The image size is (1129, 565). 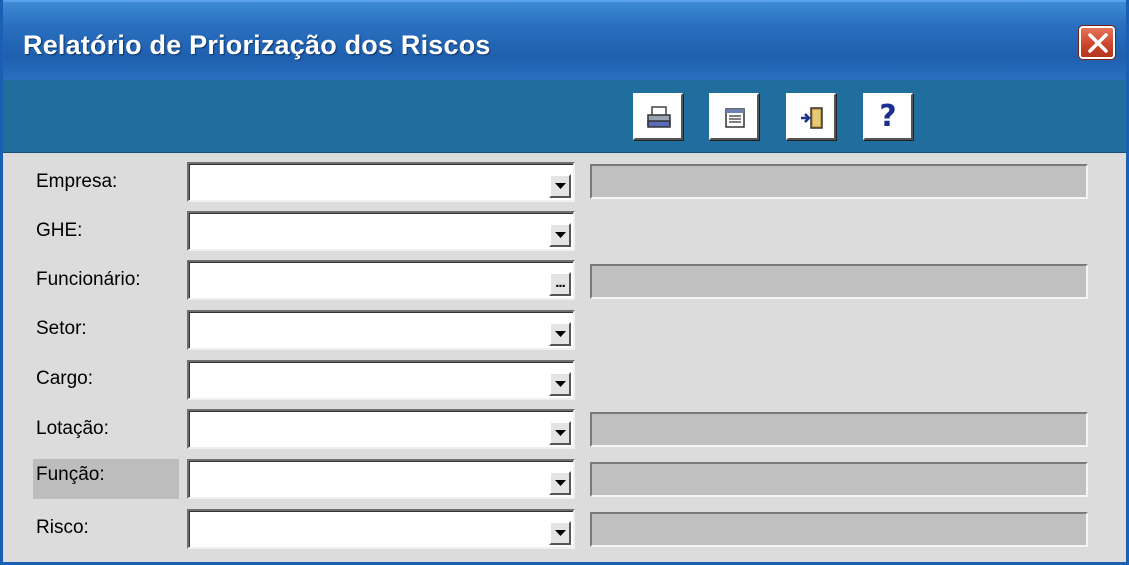 I want to click on title-bar: Relatório de Priorização dos Riscos, so click(x=564, y=40).